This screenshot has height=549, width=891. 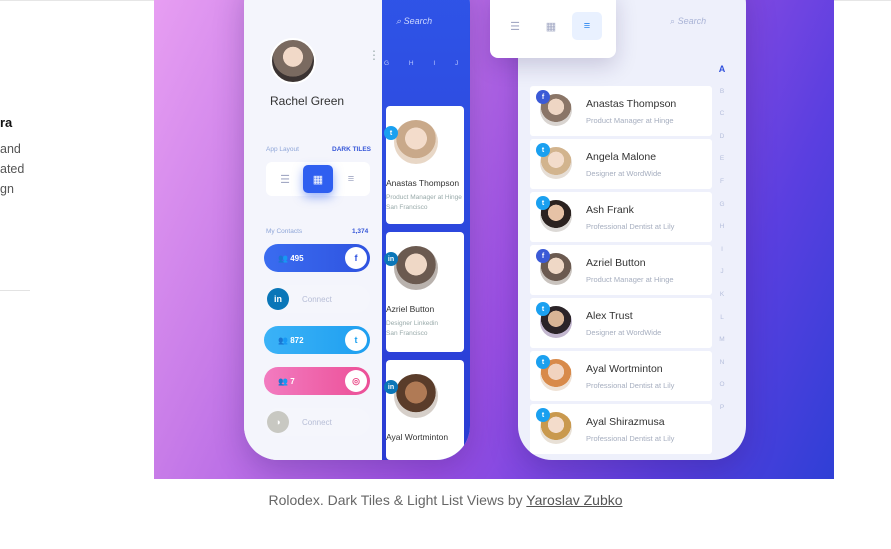 I want to click on contact-title: Designer at WordWide, so click(x=624, y=332).